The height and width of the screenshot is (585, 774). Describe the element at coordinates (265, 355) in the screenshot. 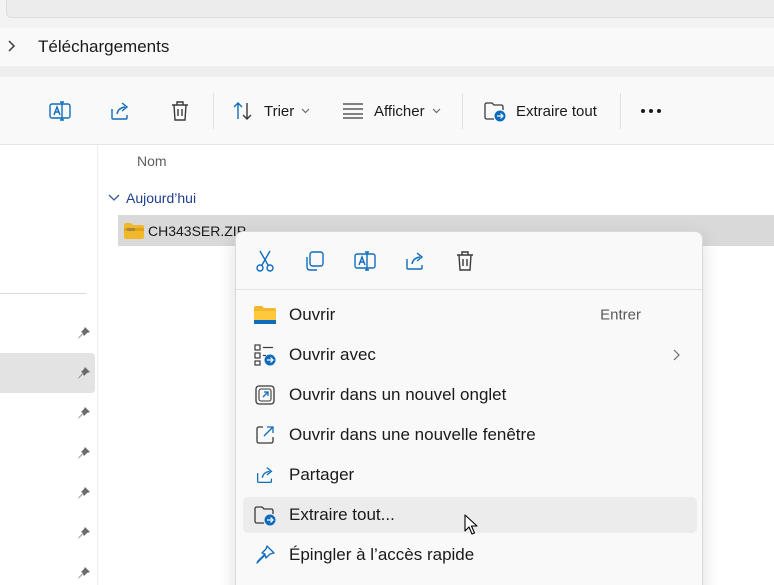

I see `open-with-icon` at that location.